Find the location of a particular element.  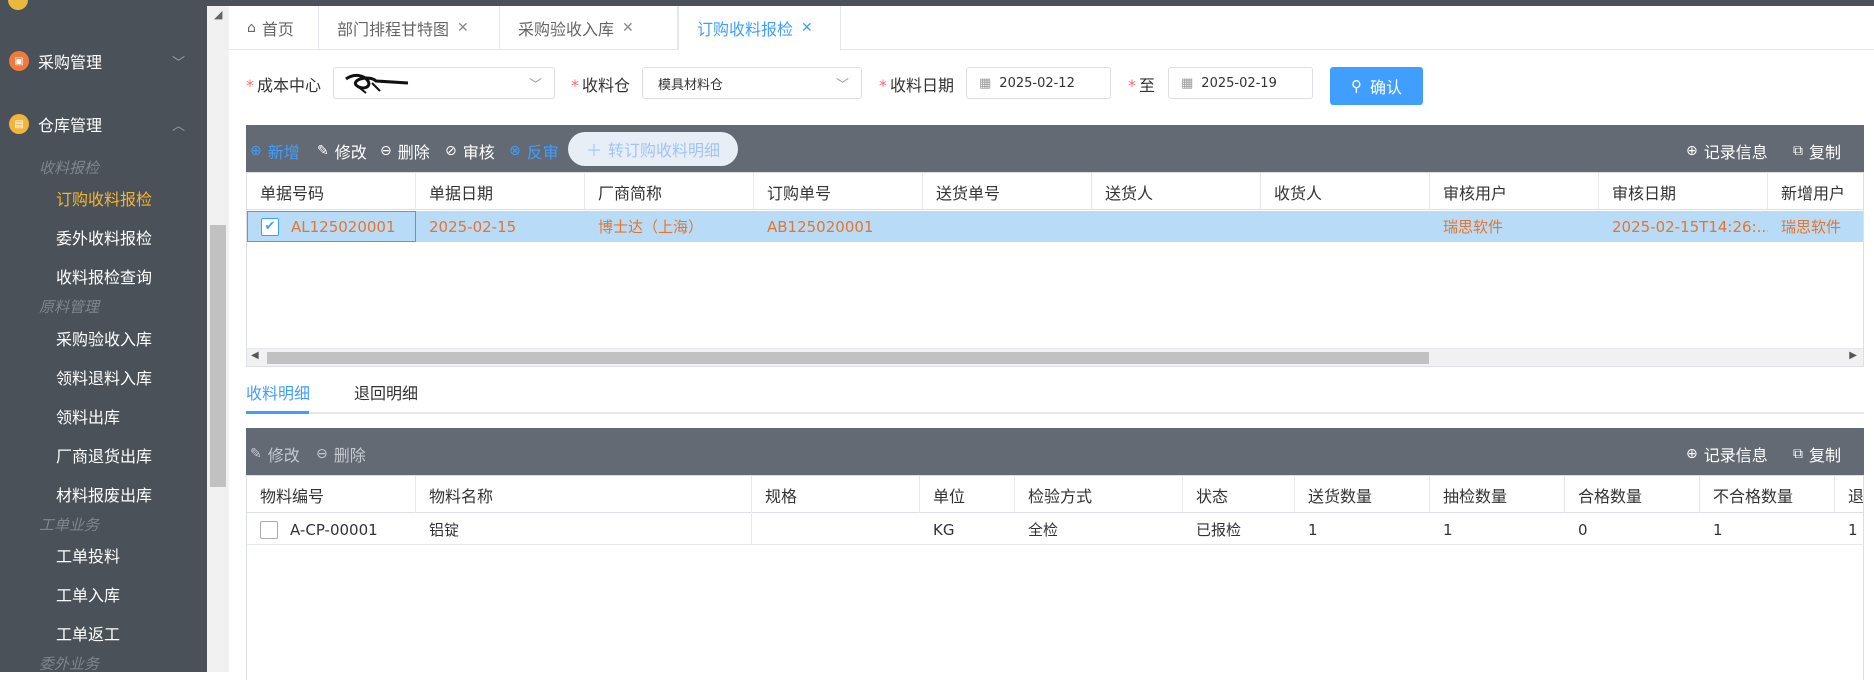

confirm-button: ⚲ 确认 is located at coordinates (1376, 86).